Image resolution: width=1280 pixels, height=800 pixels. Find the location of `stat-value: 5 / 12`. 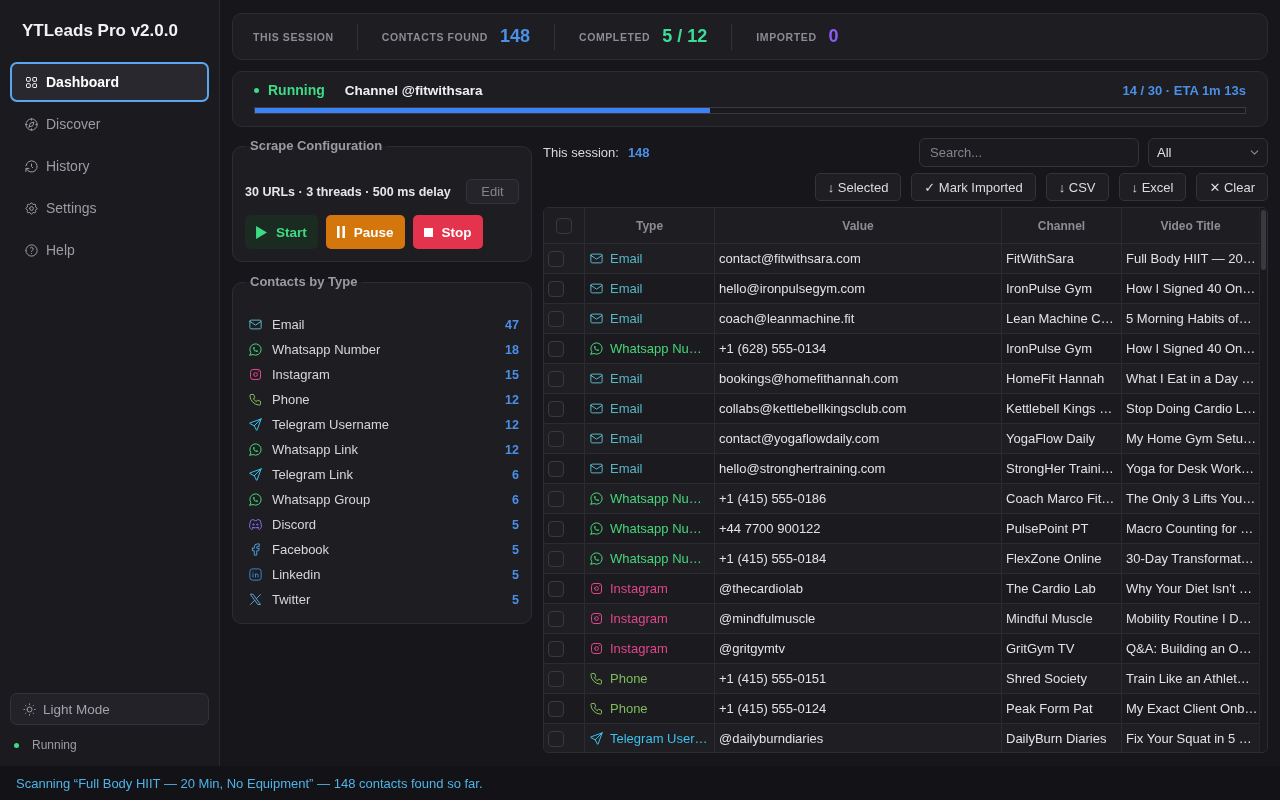

stat-value: 5 / 12 is located at coordinates (685, 36).